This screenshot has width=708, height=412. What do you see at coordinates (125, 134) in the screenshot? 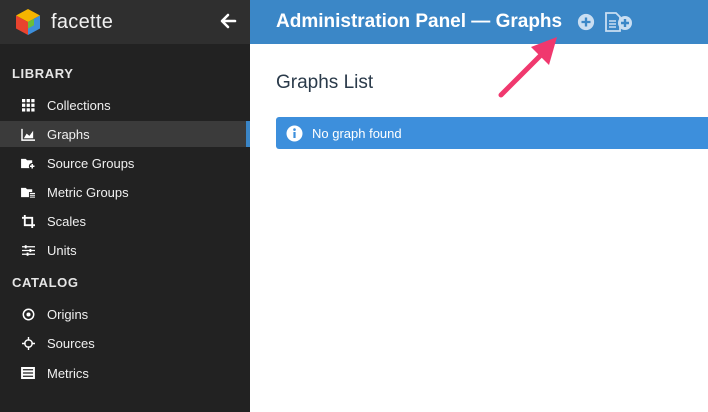
I see `sidebar-item-graphs: Graphs` at bounding box center [125, 134].